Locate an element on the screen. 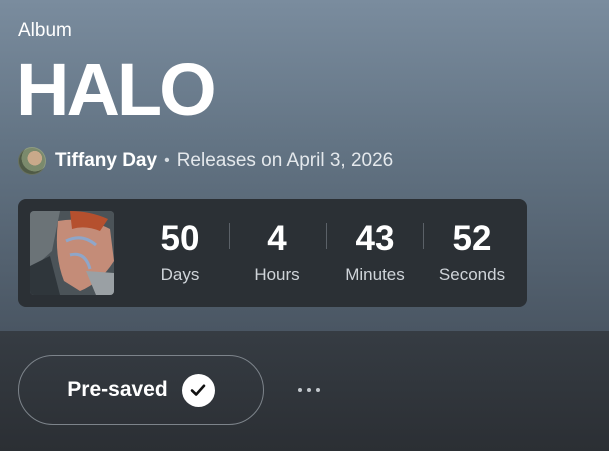 This screenshot has width=609, height=451. album-type-label: Album is located at coordinates (45, 30).